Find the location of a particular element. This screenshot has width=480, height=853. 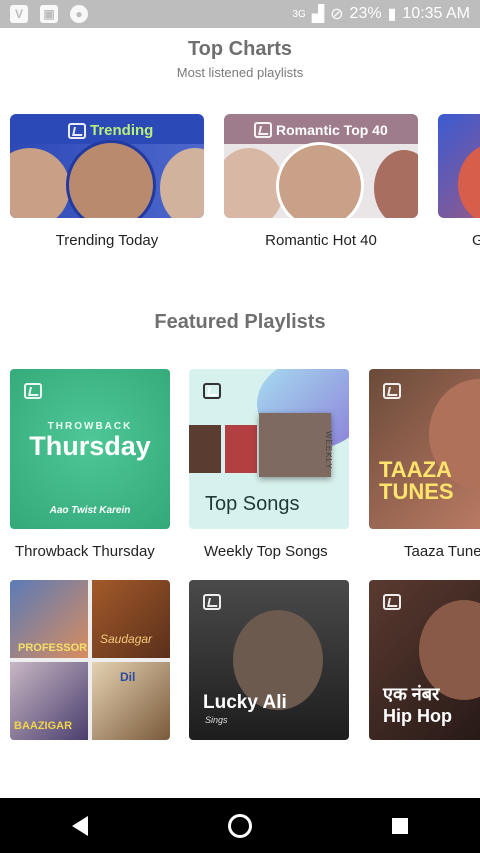

poster-text: BAAZIGAR is located at coordinates (43, 726).